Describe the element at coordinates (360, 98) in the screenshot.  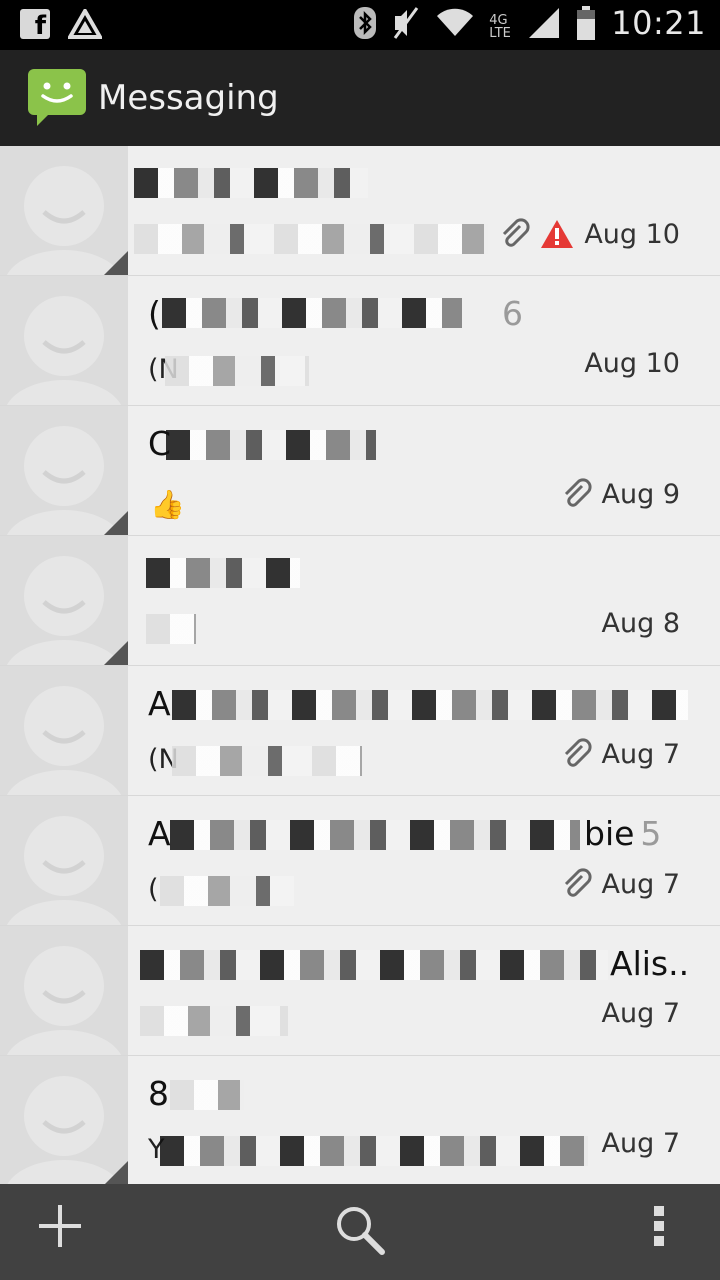
I see `action-bar: Messaging` at that location.